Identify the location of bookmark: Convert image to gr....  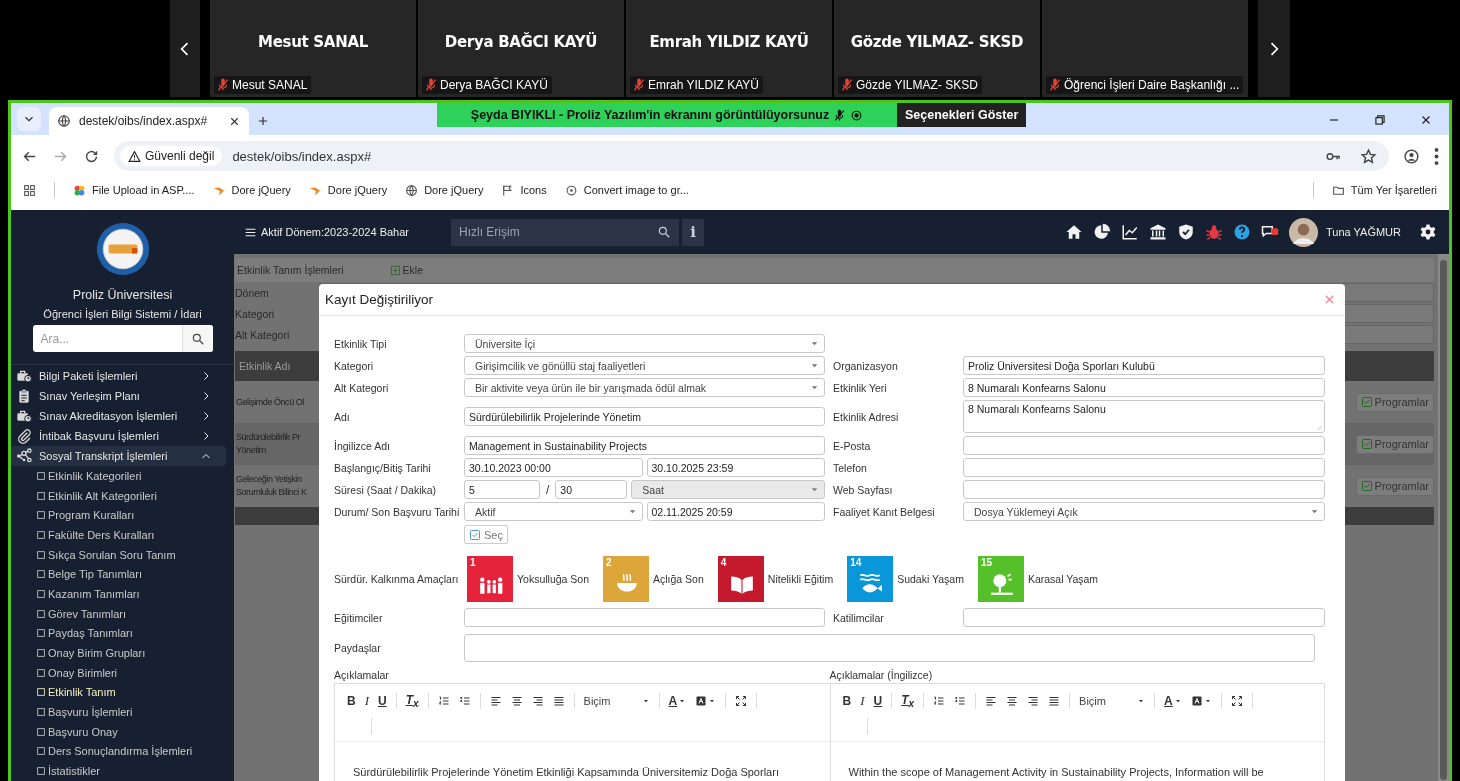
(626, 190).